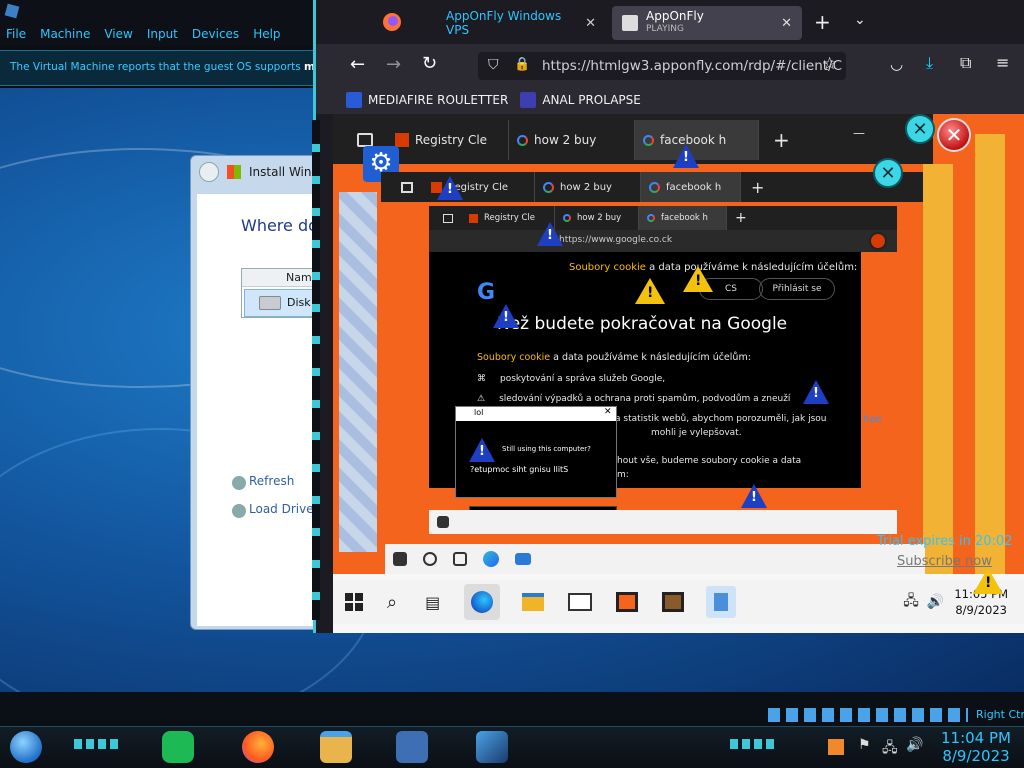  Describe the element at coordinates (412, 747) in the screenshot. I see `virtualbox-icon` at that location.